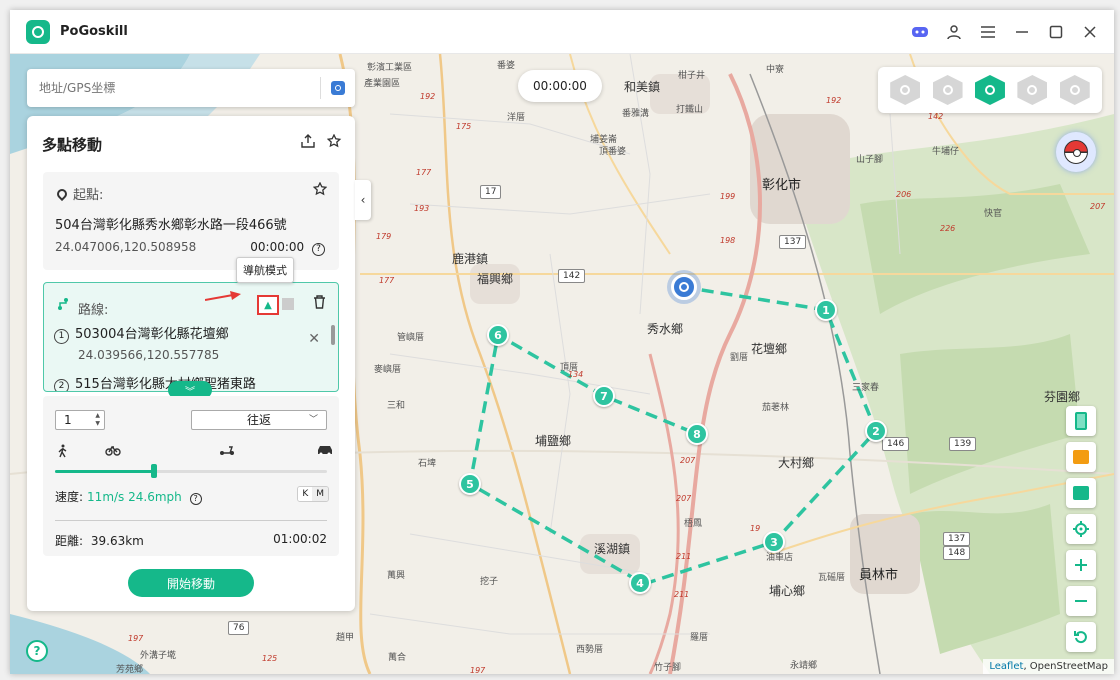  What do you see at coordinates (314, 339) in the screenshot?
I see `remove-point-icon: ✕` at bounding box center [314, 339].